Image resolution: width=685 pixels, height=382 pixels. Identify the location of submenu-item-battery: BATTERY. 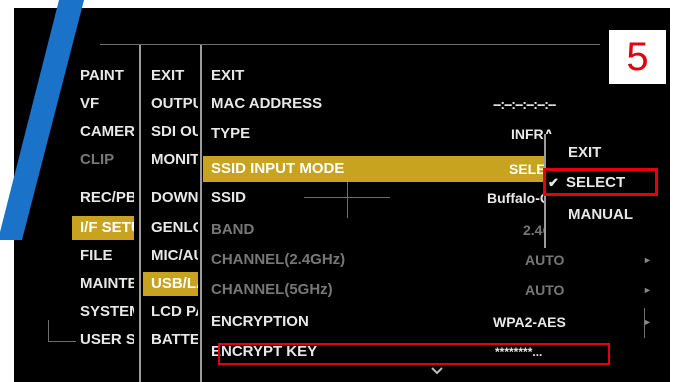
(170, 340).